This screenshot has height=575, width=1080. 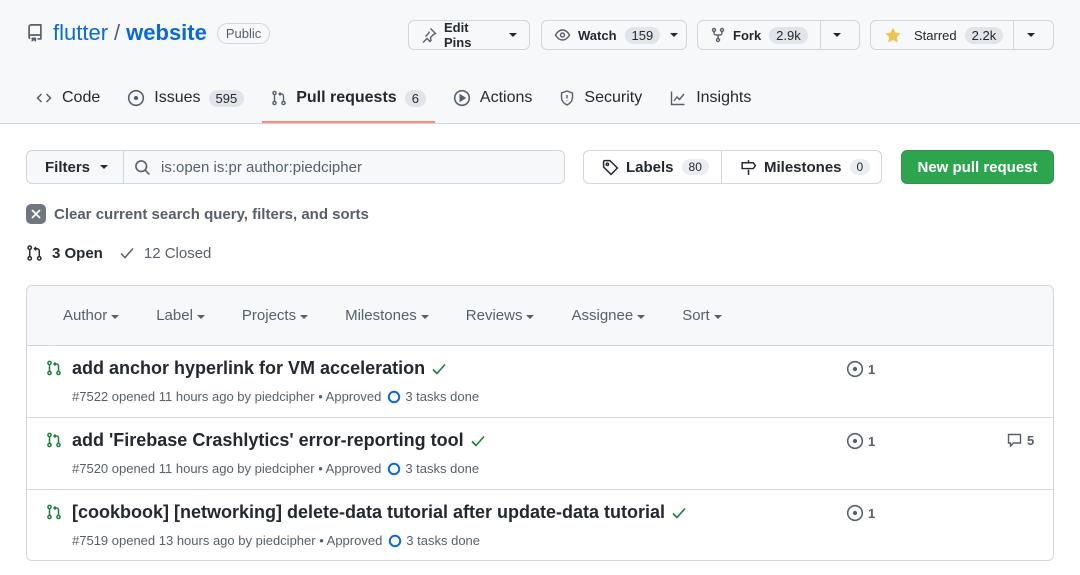 What do you see at coordinates (35, 33) in the screenshot?
I see `repo-icon` at bounding box center [35, 33].